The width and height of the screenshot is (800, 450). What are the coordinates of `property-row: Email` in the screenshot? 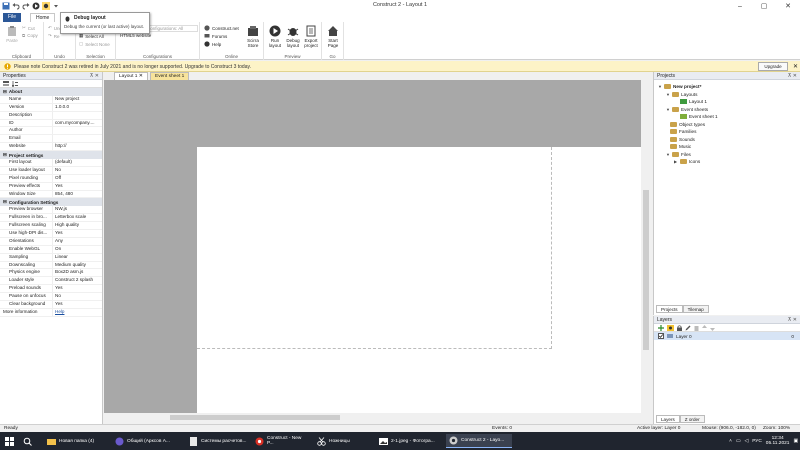 It's located at (51, 139).